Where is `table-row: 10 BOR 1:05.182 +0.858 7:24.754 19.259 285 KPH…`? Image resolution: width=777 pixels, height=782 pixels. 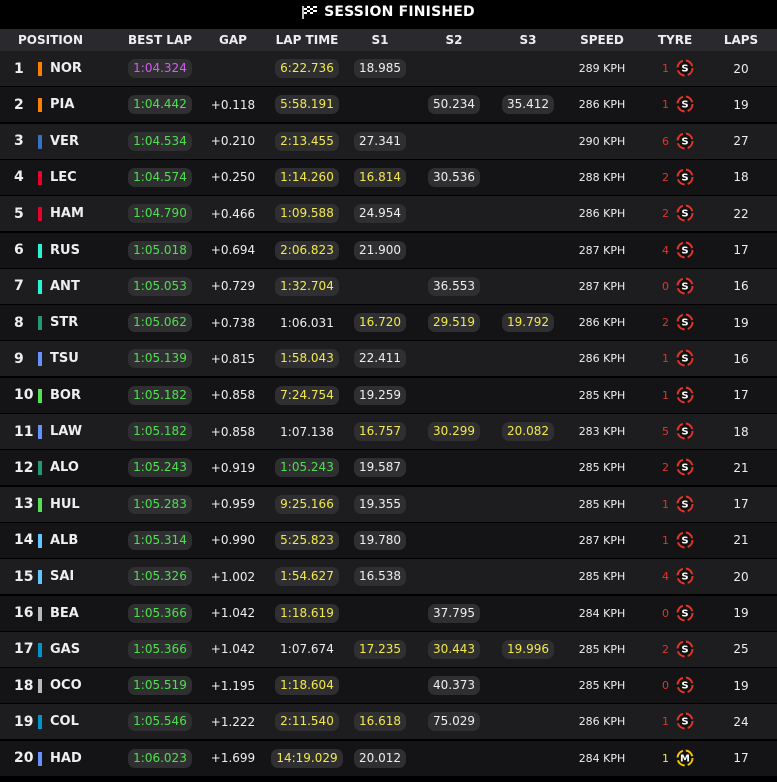 table-row: 10 BOR 1:05.182 +0.858 7:24.754 19.259 285 KPH… is located at coordinates (388, 395).